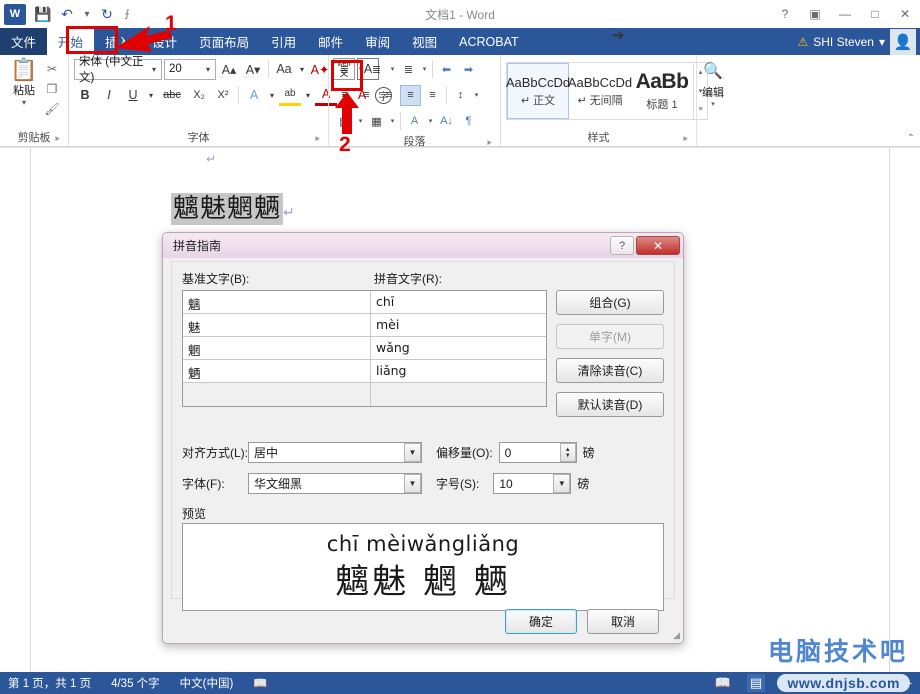  I want to click on borders-icon: ▦, so click(376, 121).